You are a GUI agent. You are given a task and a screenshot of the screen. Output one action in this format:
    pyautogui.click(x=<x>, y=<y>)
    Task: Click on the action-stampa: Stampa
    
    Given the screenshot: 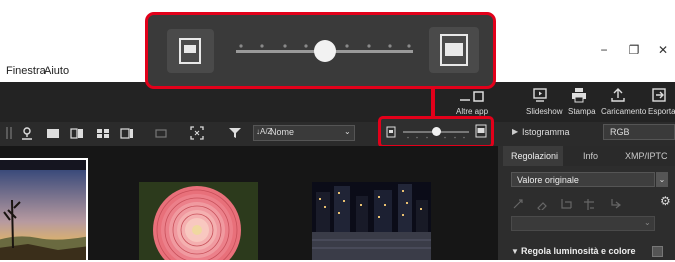 What is the action you would take?
    pyautogui.click(x=582, y=111)
    